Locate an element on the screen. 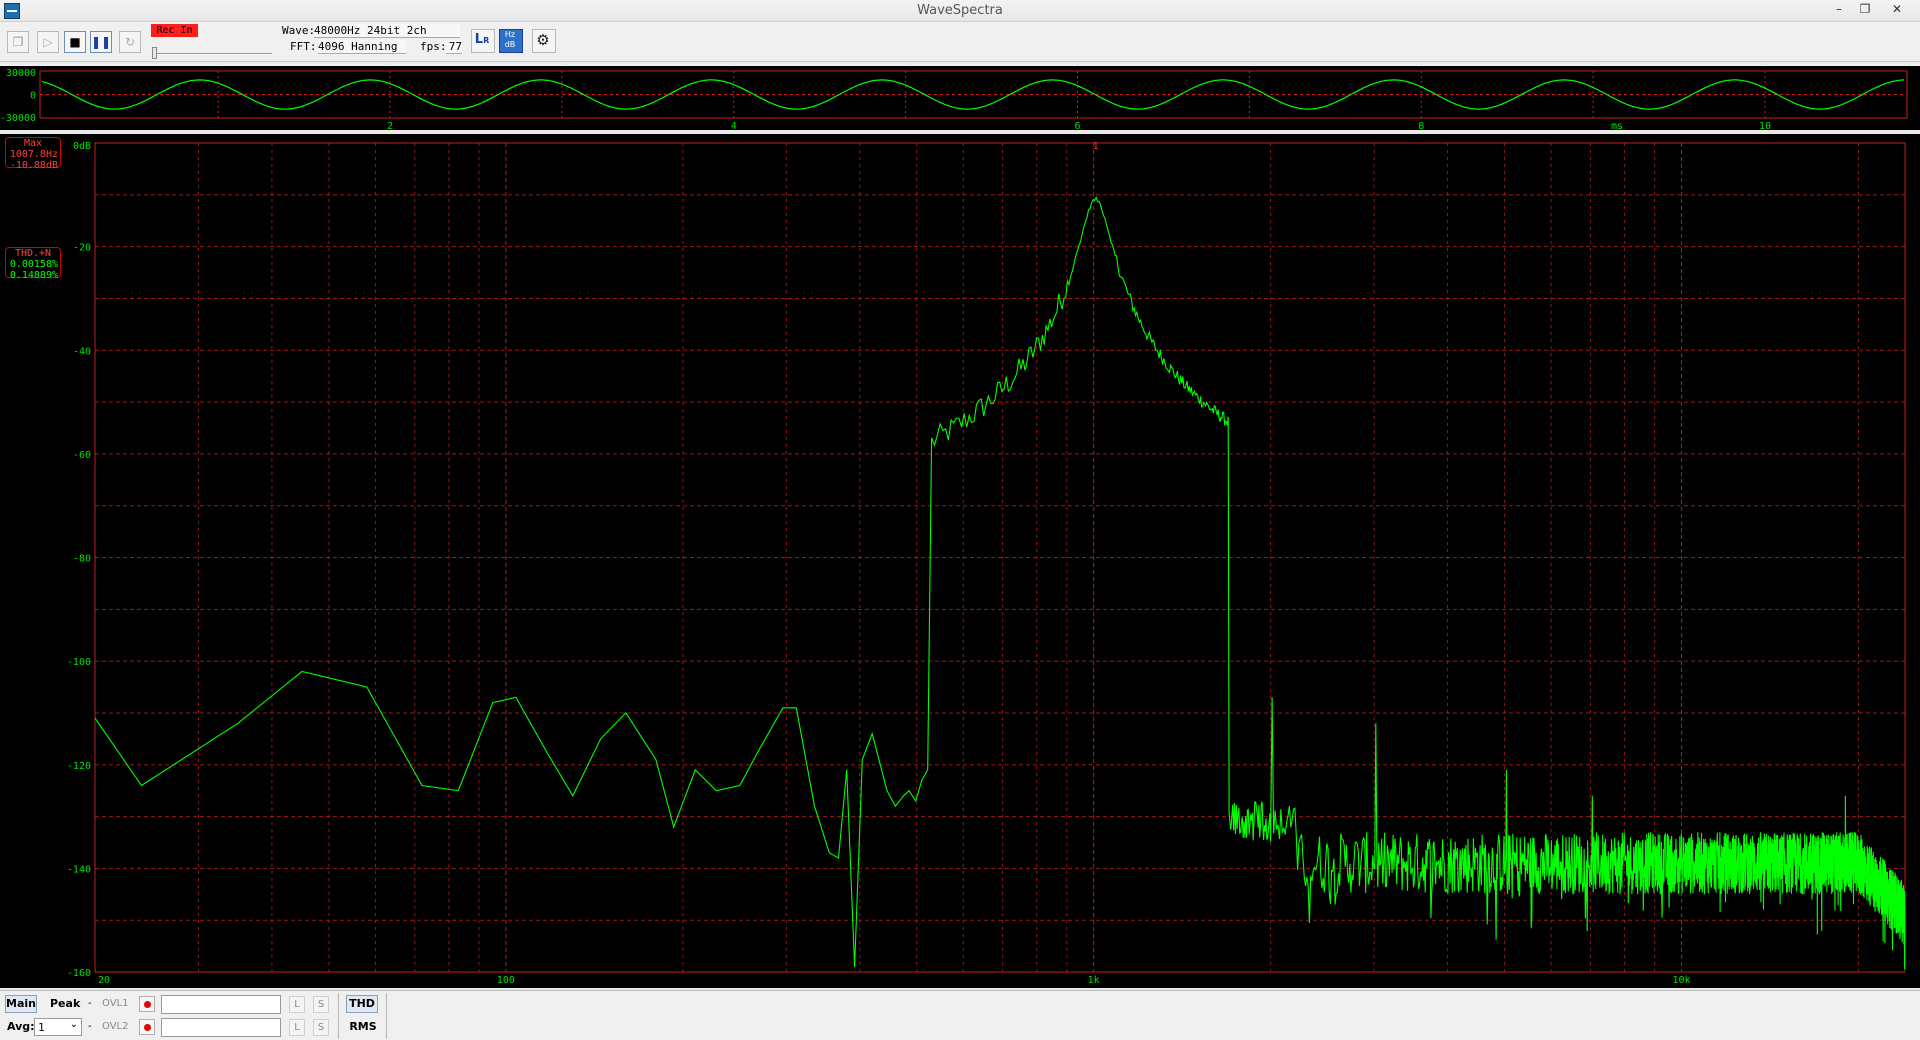 This screenshot has width=1920, height=1040. thd-readout: THD.+N 0.00158% 0.14889% is located at coordinates (33, 264).